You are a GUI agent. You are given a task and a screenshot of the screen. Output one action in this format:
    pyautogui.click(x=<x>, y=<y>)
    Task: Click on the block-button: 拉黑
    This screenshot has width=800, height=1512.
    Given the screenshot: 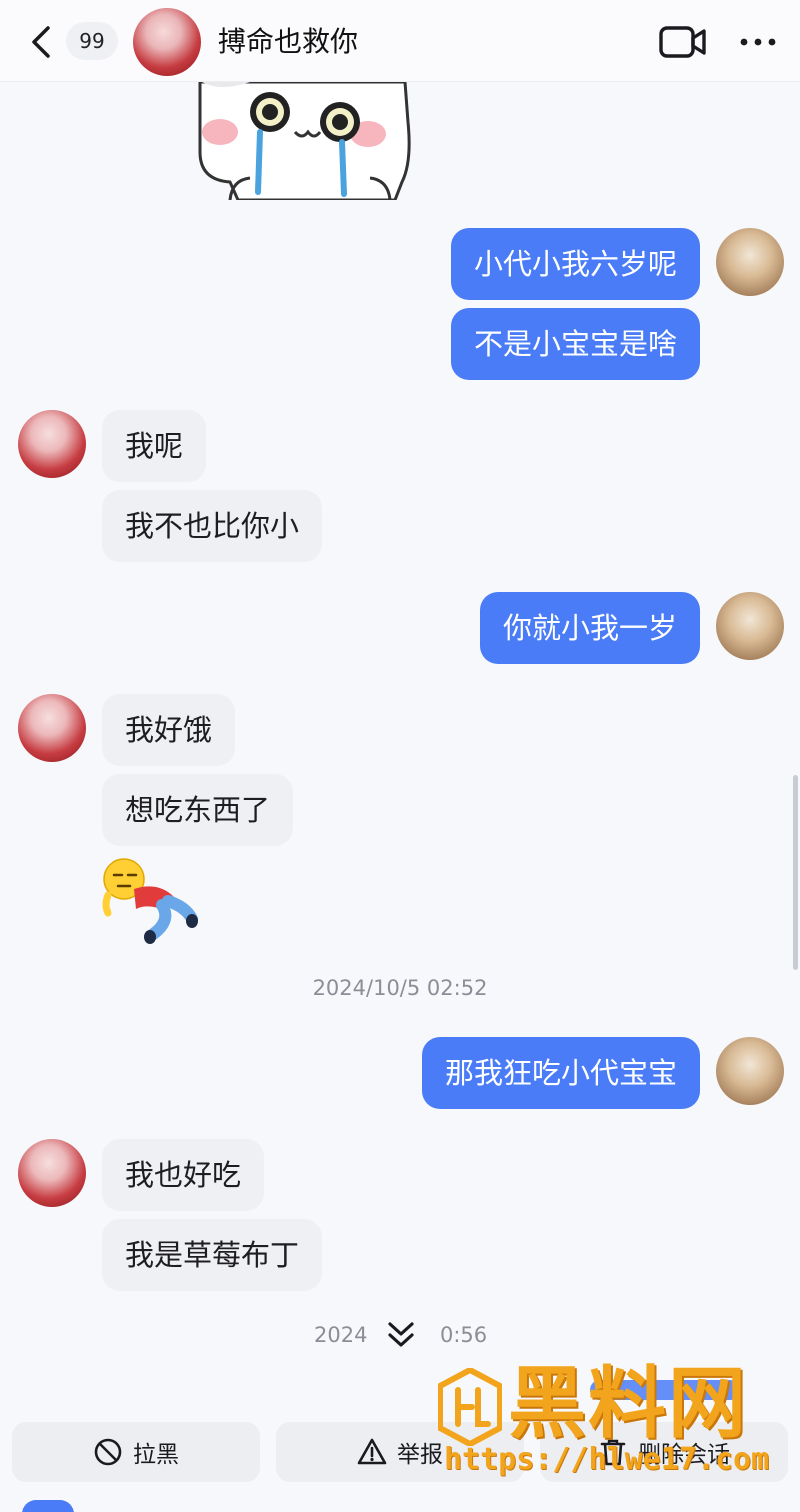 What is the action you would take?
    pyautogui.click(x=136, y=1452)
    